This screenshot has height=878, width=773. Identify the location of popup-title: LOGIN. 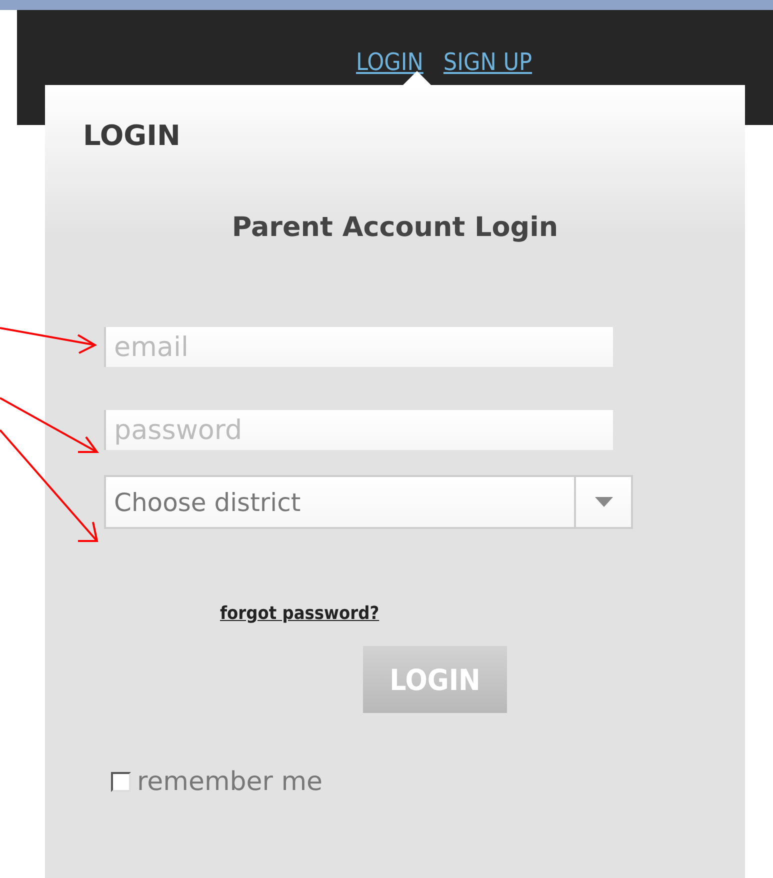
(132, 135).